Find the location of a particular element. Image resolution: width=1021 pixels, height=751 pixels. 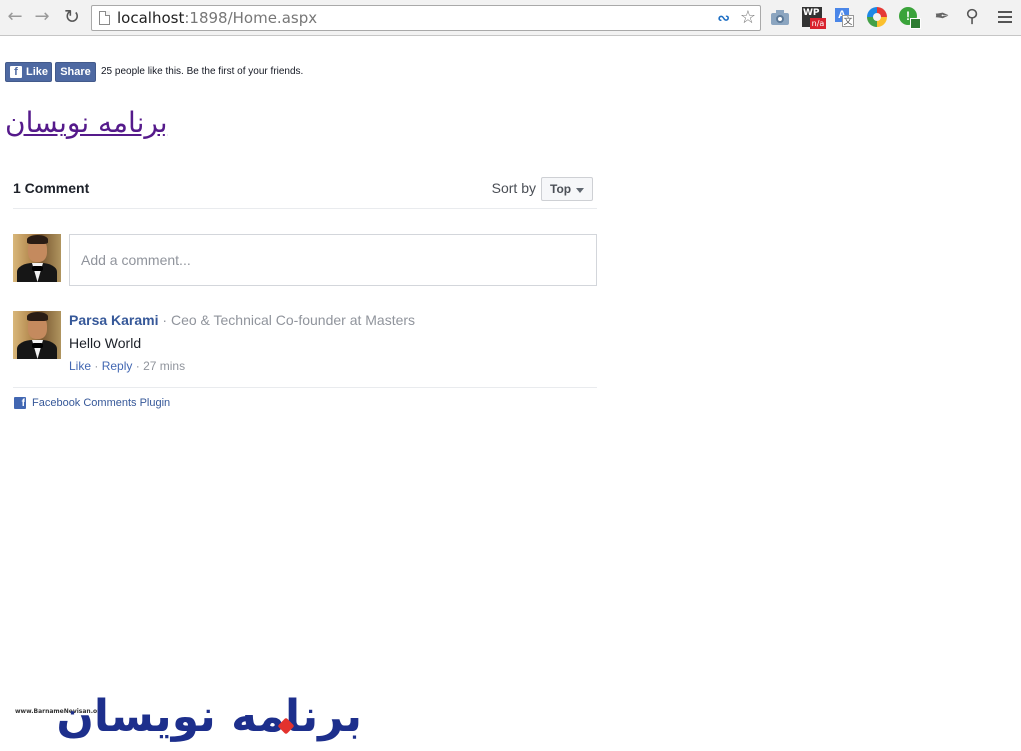

site-heading-link: برنامه نویسان is located at coordinates (86, 122).